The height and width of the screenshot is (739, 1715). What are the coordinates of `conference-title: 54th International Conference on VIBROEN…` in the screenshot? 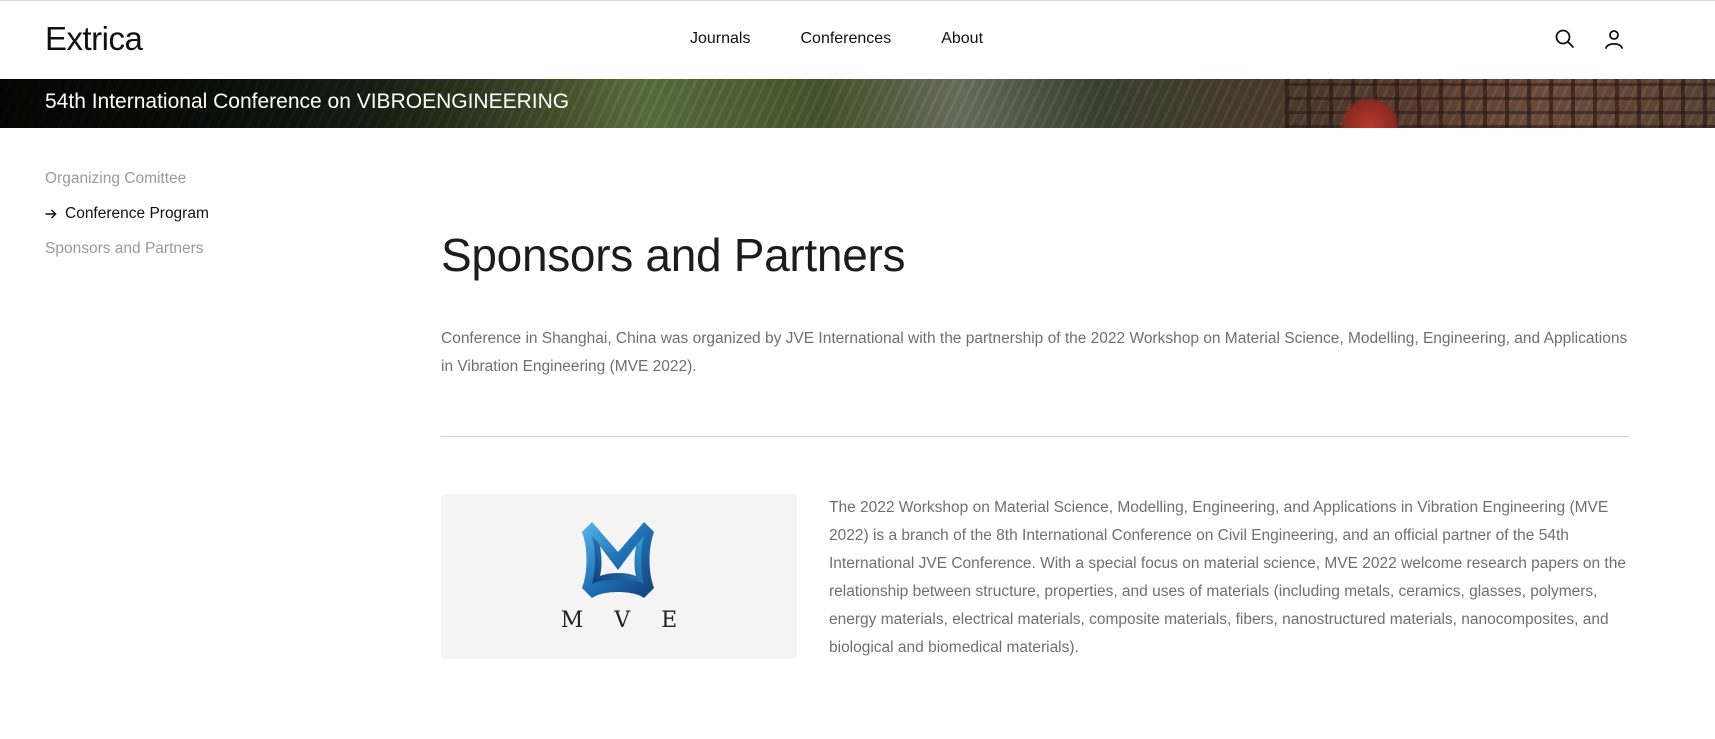 It's located at (307, 101).